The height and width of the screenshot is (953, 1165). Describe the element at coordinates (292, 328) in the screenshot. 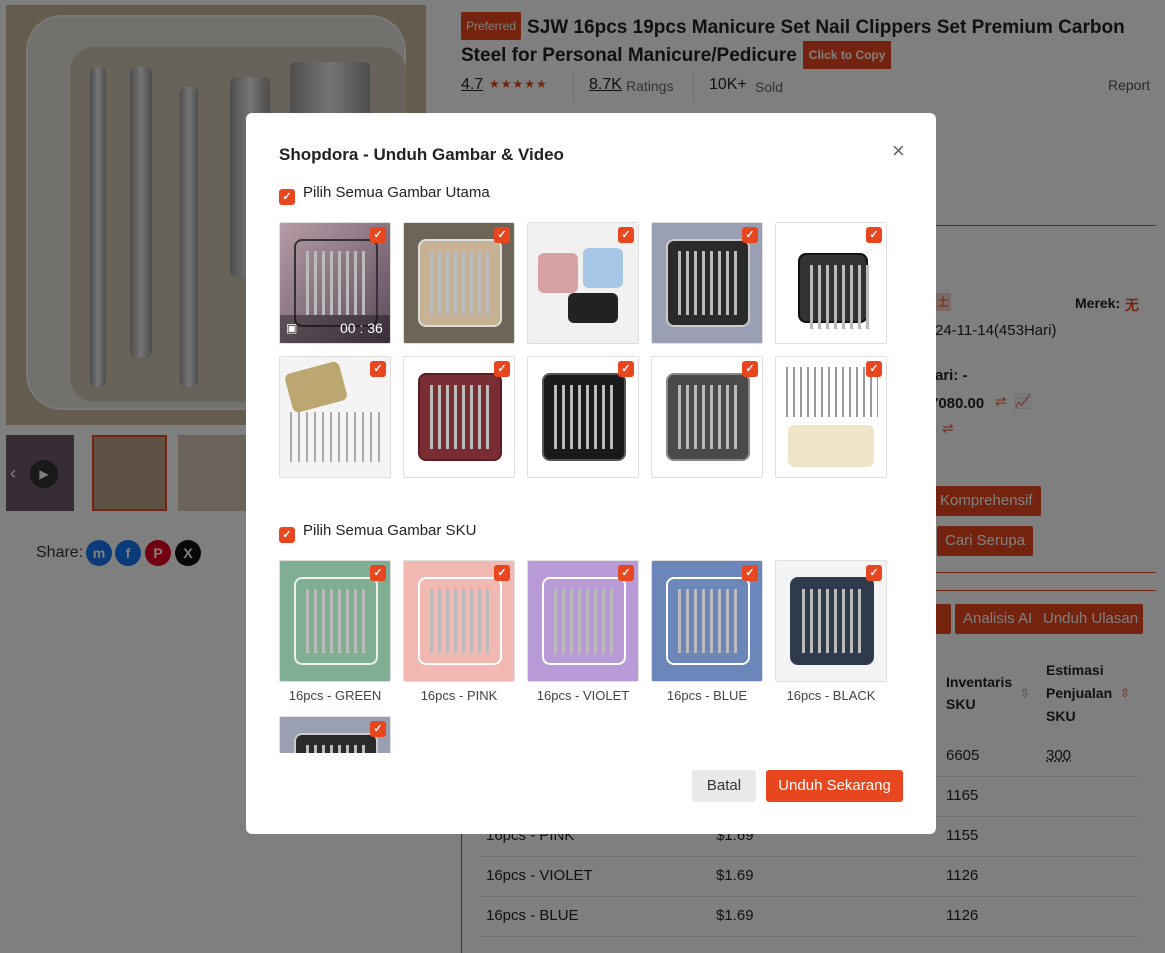

I see `video-icon: ▣` at that location.